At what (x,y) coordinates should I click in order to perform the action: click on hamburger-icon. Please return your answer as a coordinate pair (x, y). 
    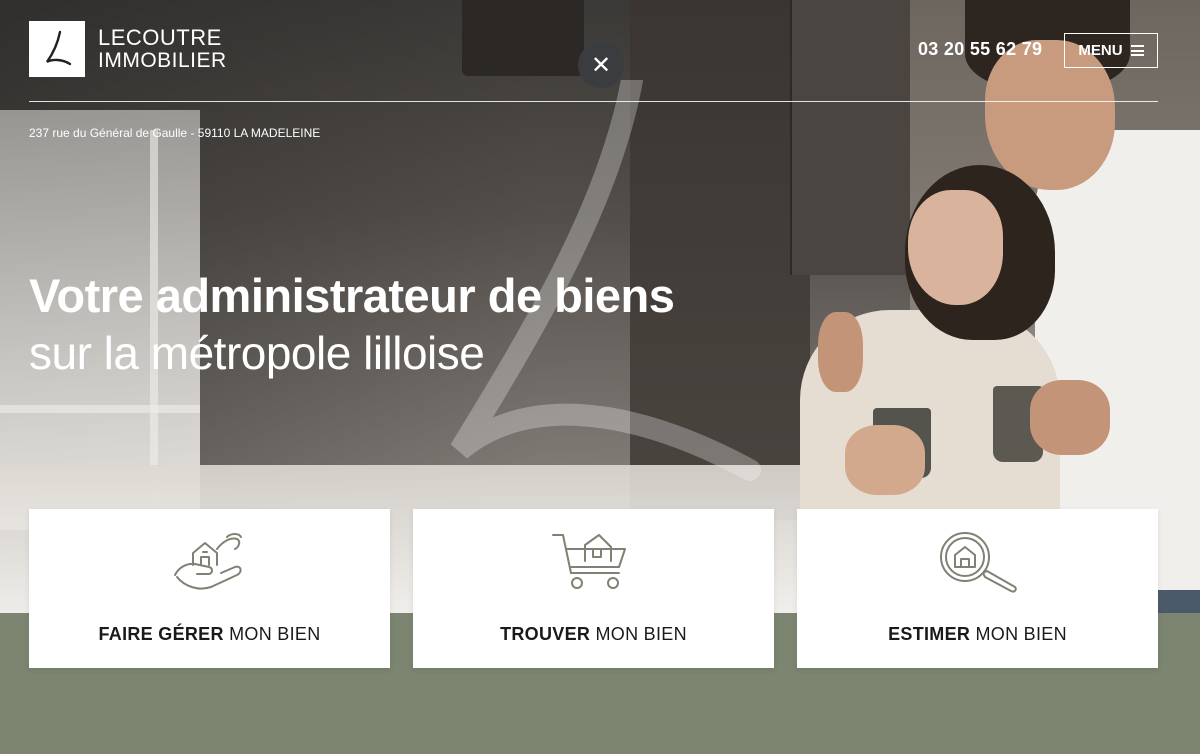
    Looking at the image, I should click on (1137, 50).